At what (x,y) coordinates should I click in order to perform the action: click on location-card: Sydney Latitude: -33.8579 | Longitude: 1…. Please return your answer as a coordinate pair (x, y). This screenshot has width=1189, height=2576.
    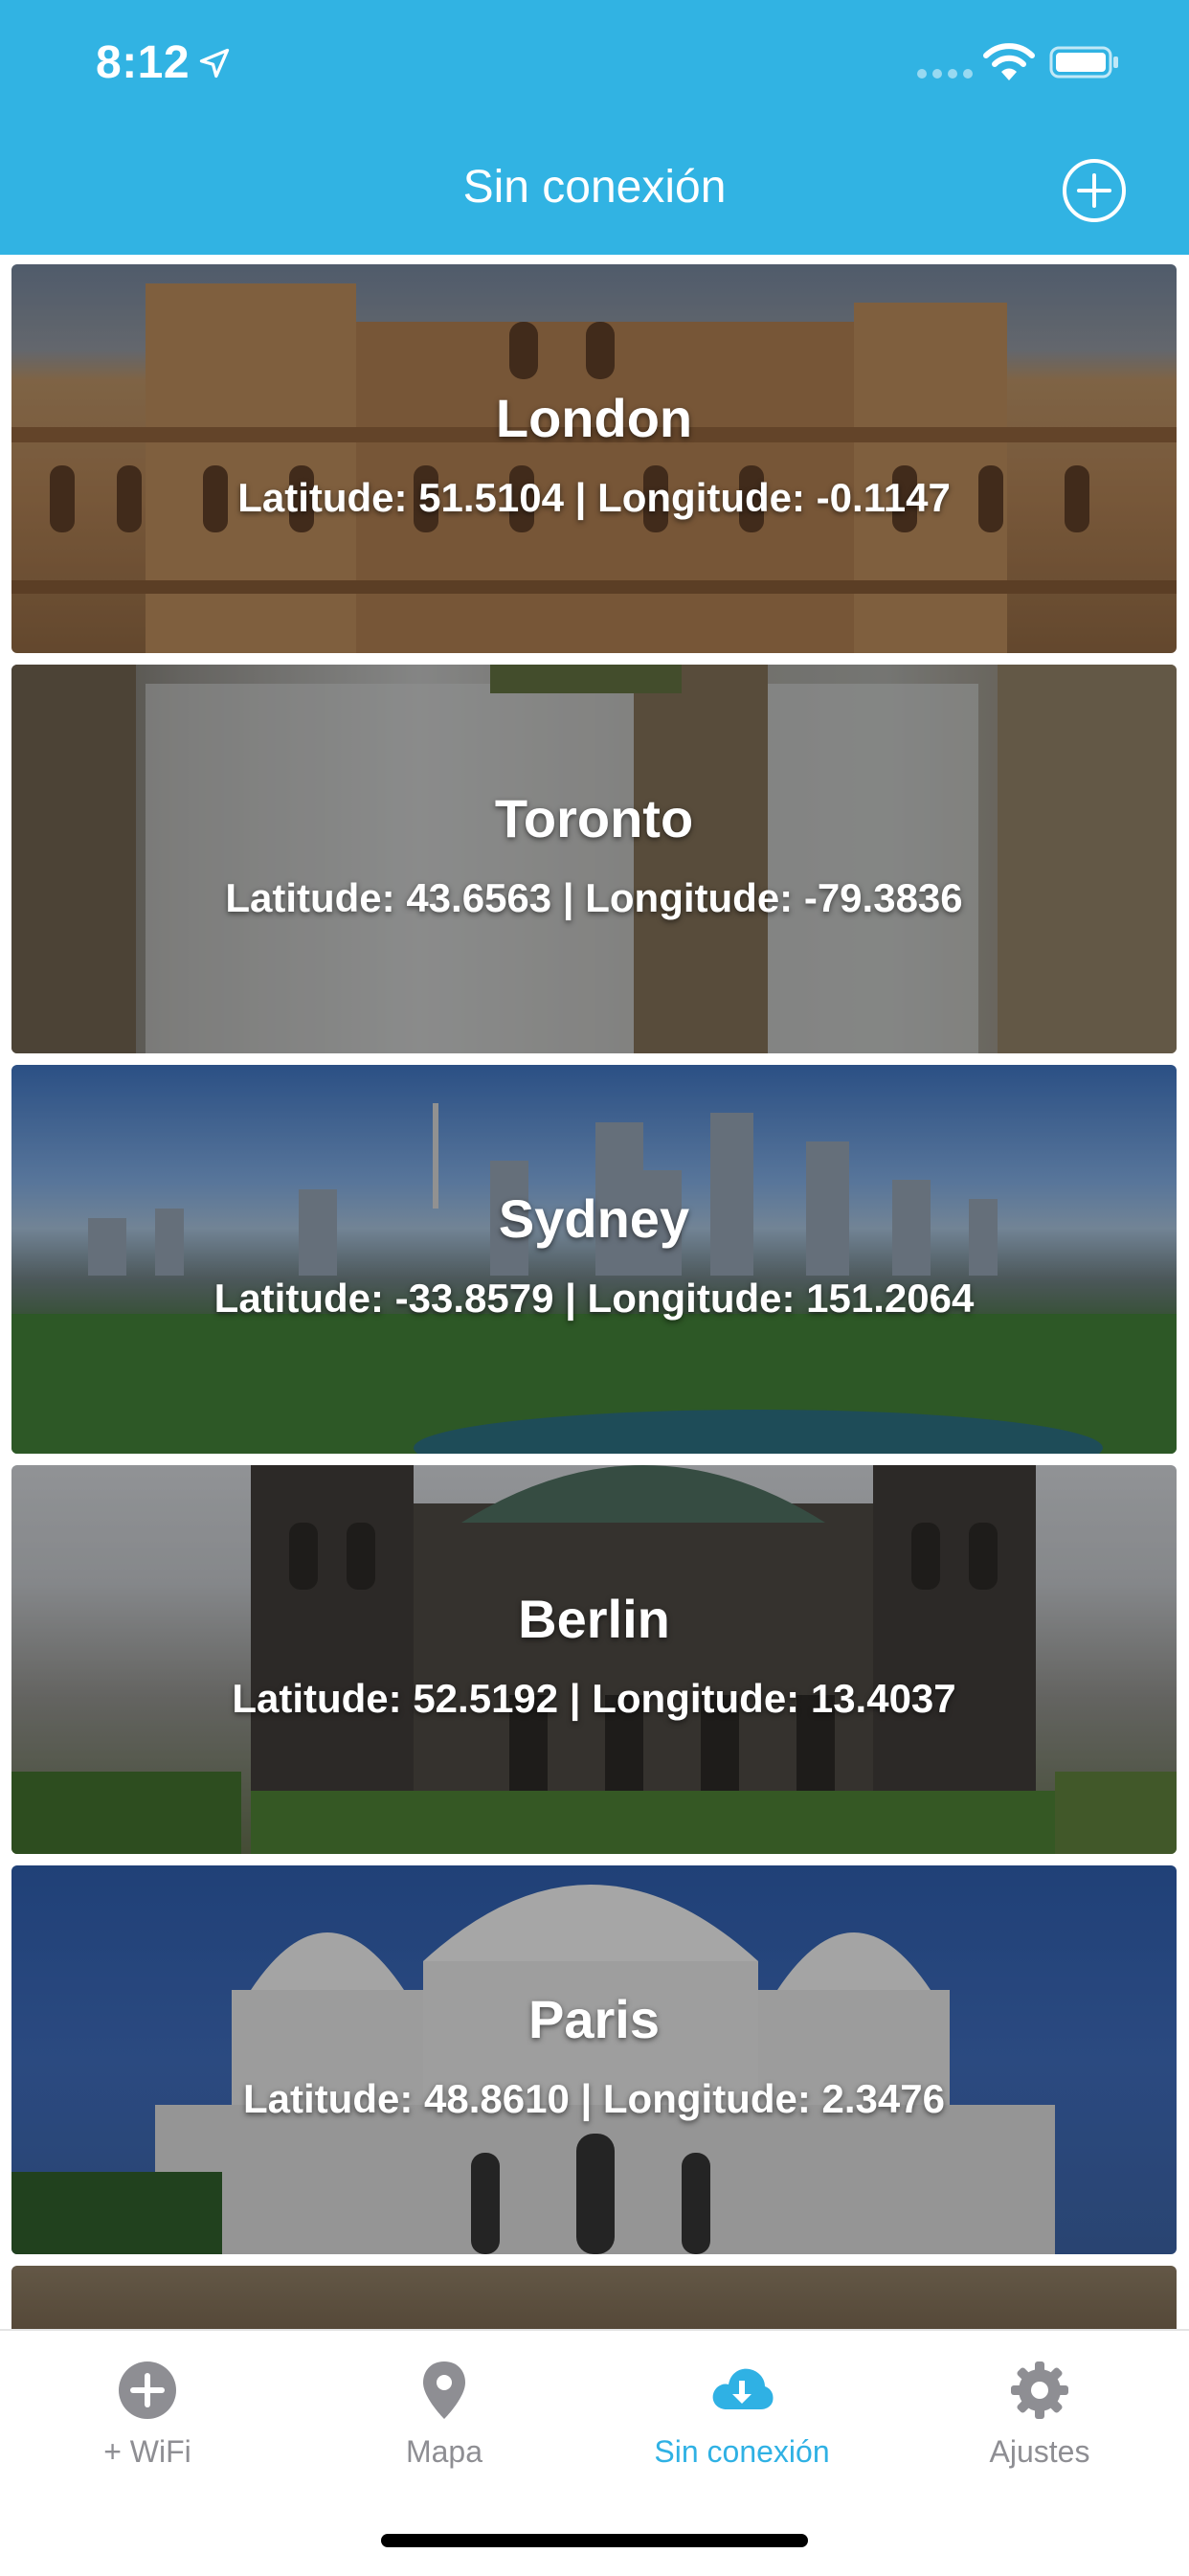
    Looking at the image, I should click on (594, 1259).